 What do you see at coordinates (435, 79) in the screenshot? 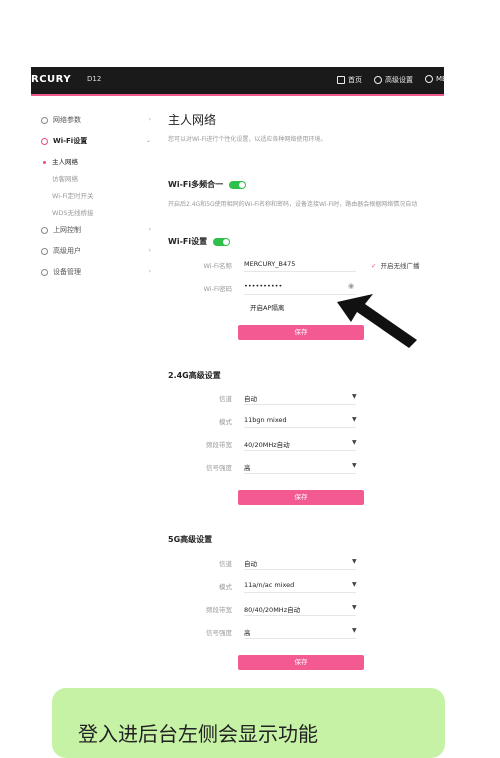
I see `nav-user: ME` at bounding box center [435, 79].